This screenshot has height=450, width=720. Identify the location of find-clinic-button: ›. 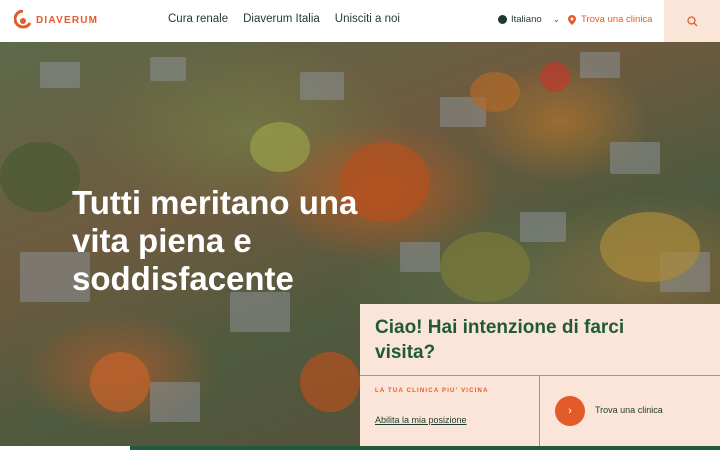
(570, 411).